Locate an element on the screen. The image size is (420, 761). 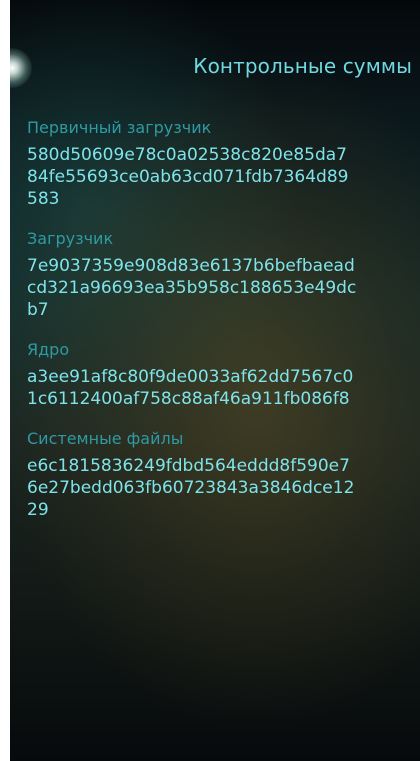
checksum-value-line: 580d50609e78c0a02538c820e85da7 is located at coordinates (187, 155).